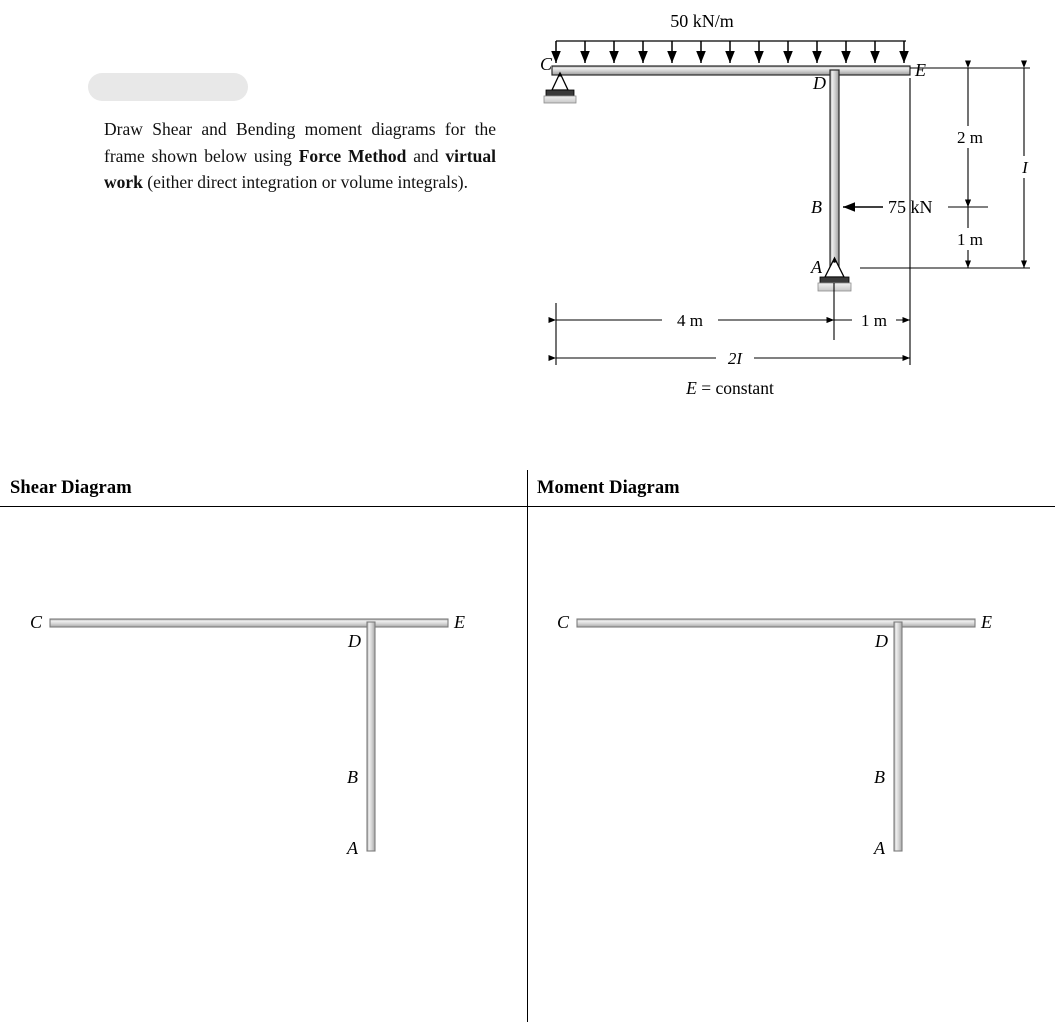  What do you see at coordinates (782, 747) in the screenshot?
I see `moment-diagram-canvas: C D E B A` at bounding box center [782, 747].